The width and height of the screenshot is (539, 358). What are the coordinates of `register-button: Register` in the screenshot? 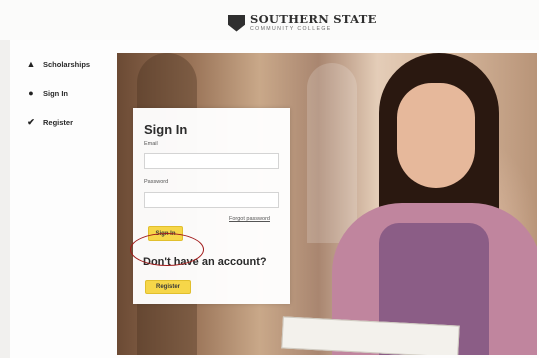 It's located at (168, 287).